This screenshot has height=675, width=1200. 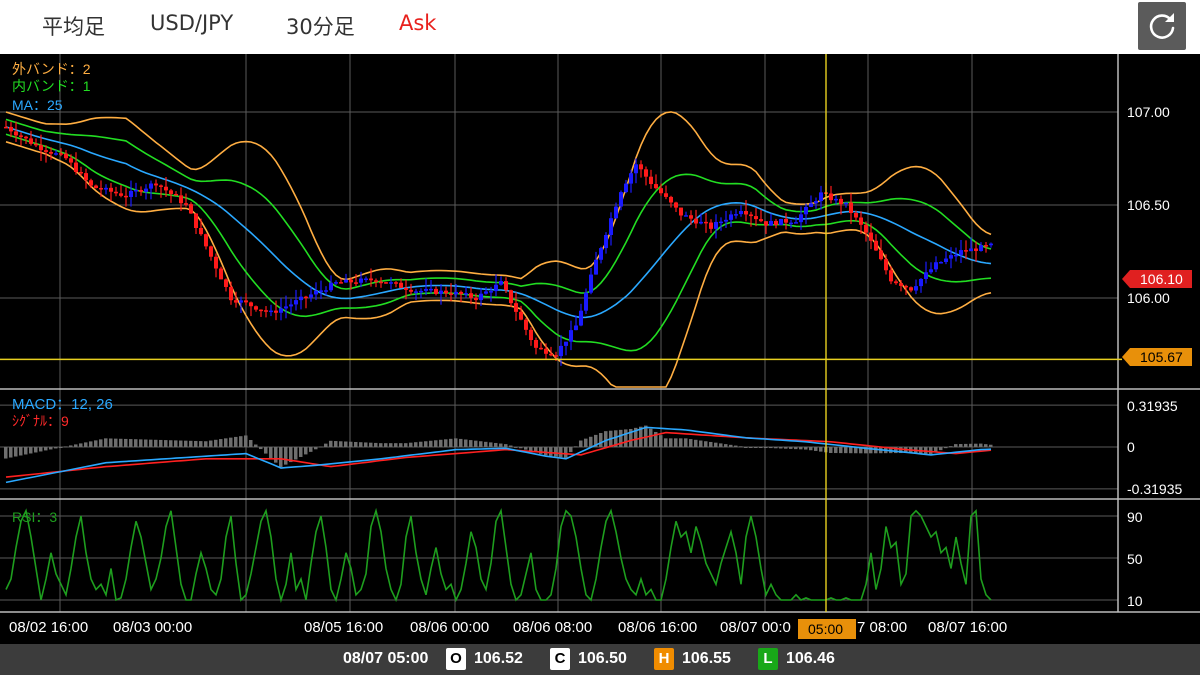 I want to click on ohlc-datetime: 08/07 05:00, so click(x=386, y=658).